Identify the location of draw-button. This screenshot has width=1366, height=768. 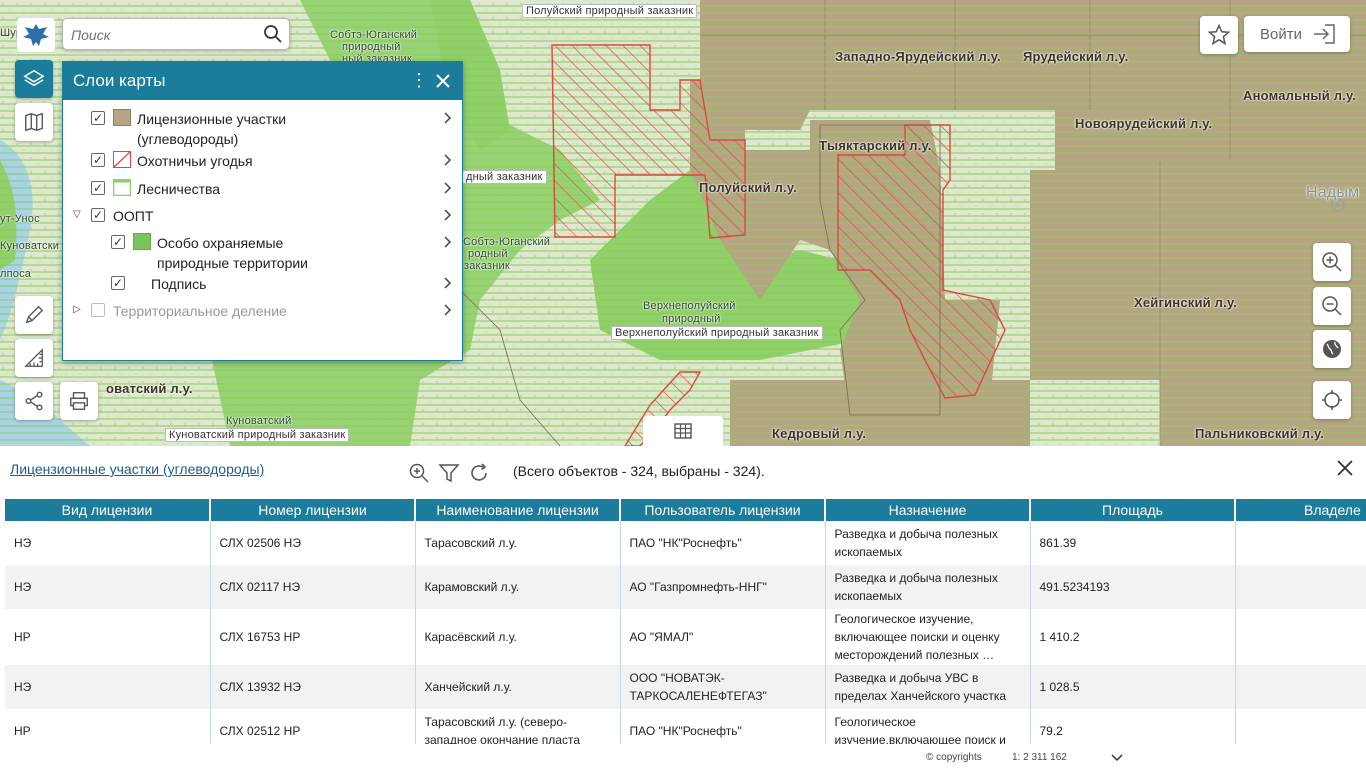
(34, 315).